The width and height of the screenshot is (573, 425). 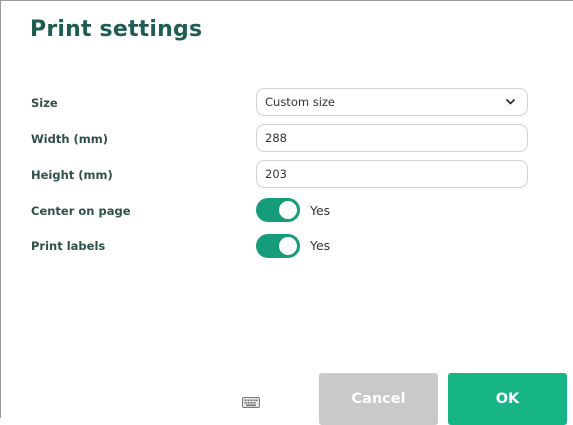 I want to click on print-labels-label: Print labels, so click(x=68, y=246).